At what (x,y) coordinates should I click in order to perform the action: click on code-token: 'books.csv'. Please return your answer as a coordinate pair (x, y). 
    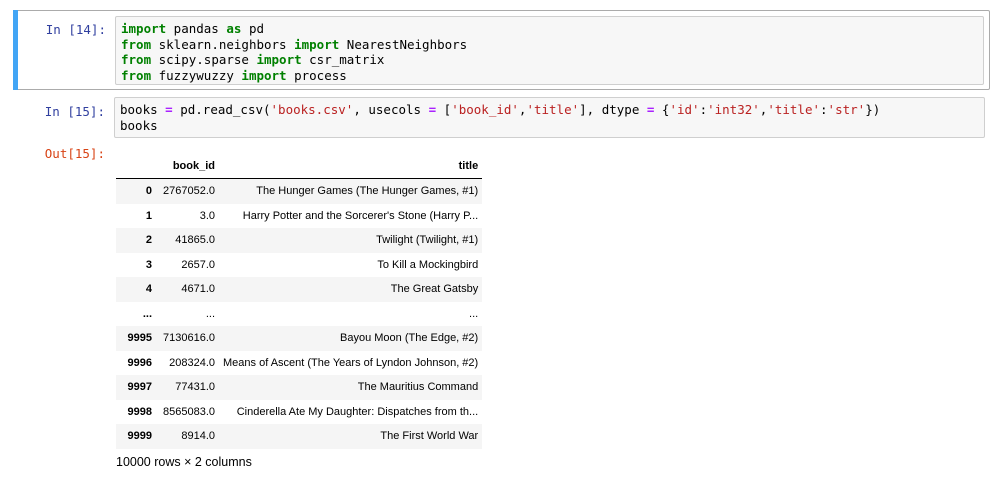
    Looking at the image, I should click on (312, 109).